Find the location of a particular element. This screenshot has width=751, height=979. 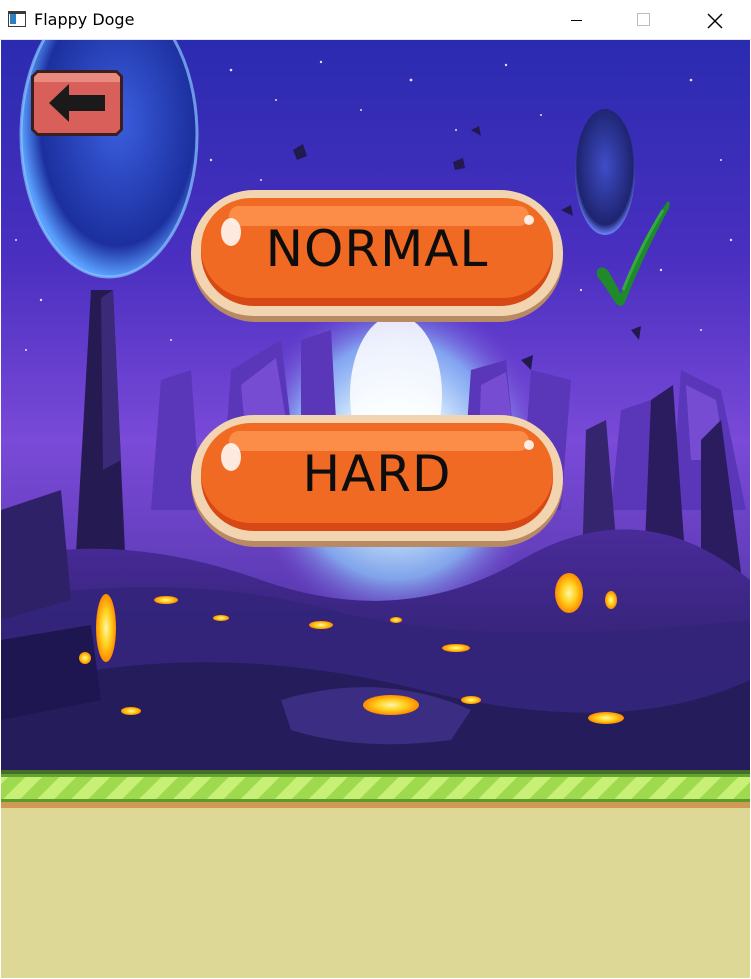

back-button is located at coordinates (77, 103).